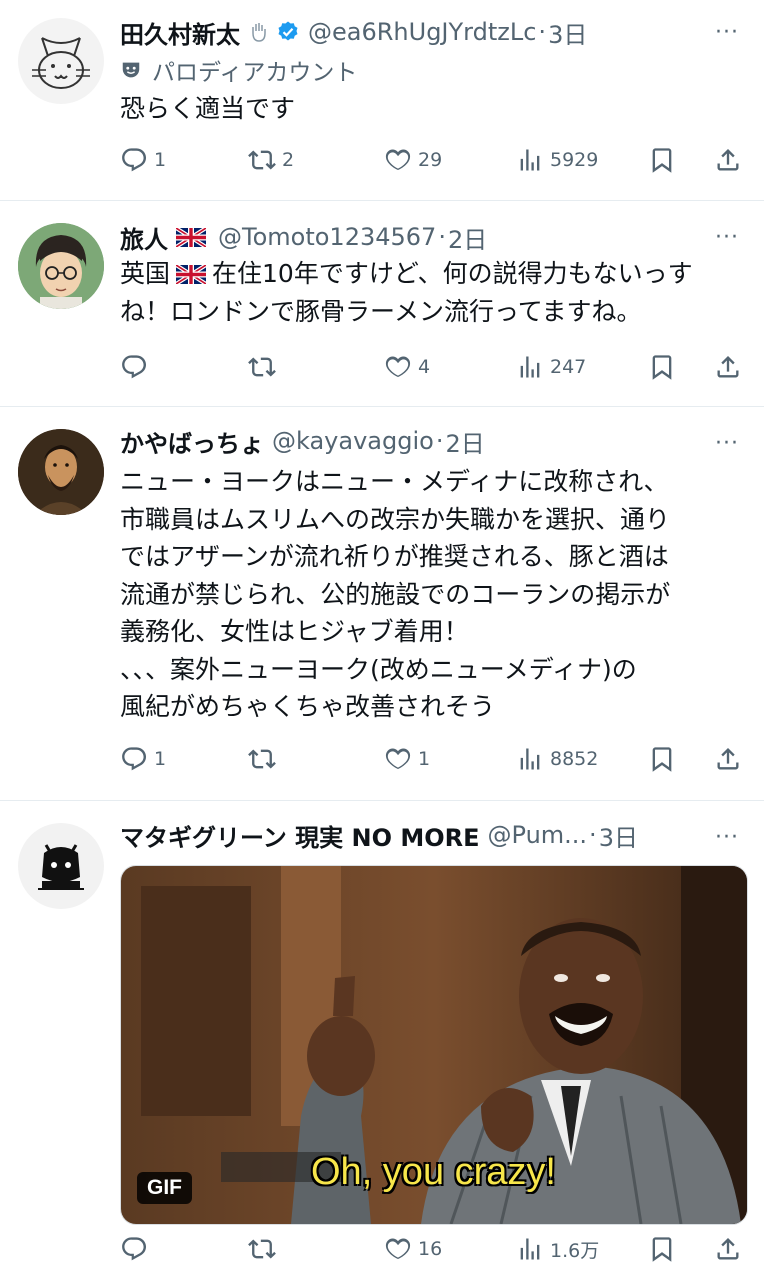  What do you see at coordinates (413, 160) in the screenshot?
I see `like-button: 29` at bounding box center [413, 160].